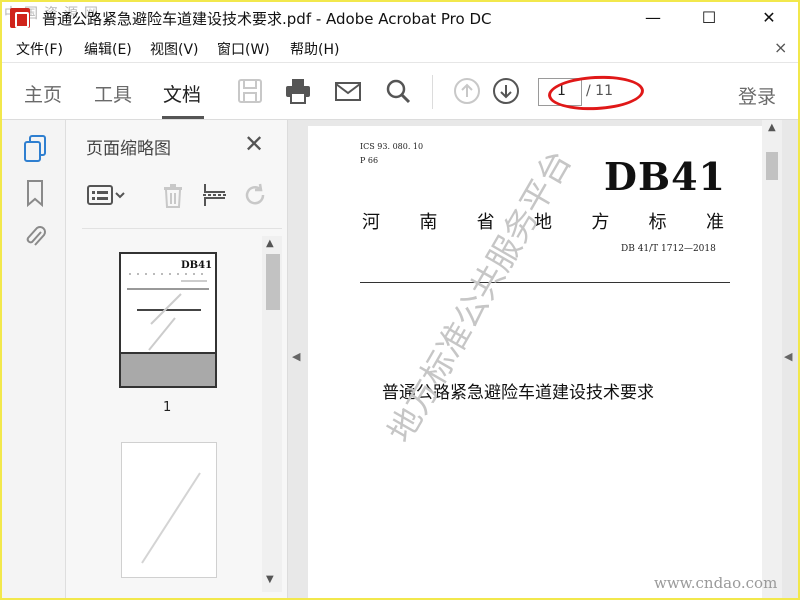  I want to click on insert-page-icon, so click(215, 195).